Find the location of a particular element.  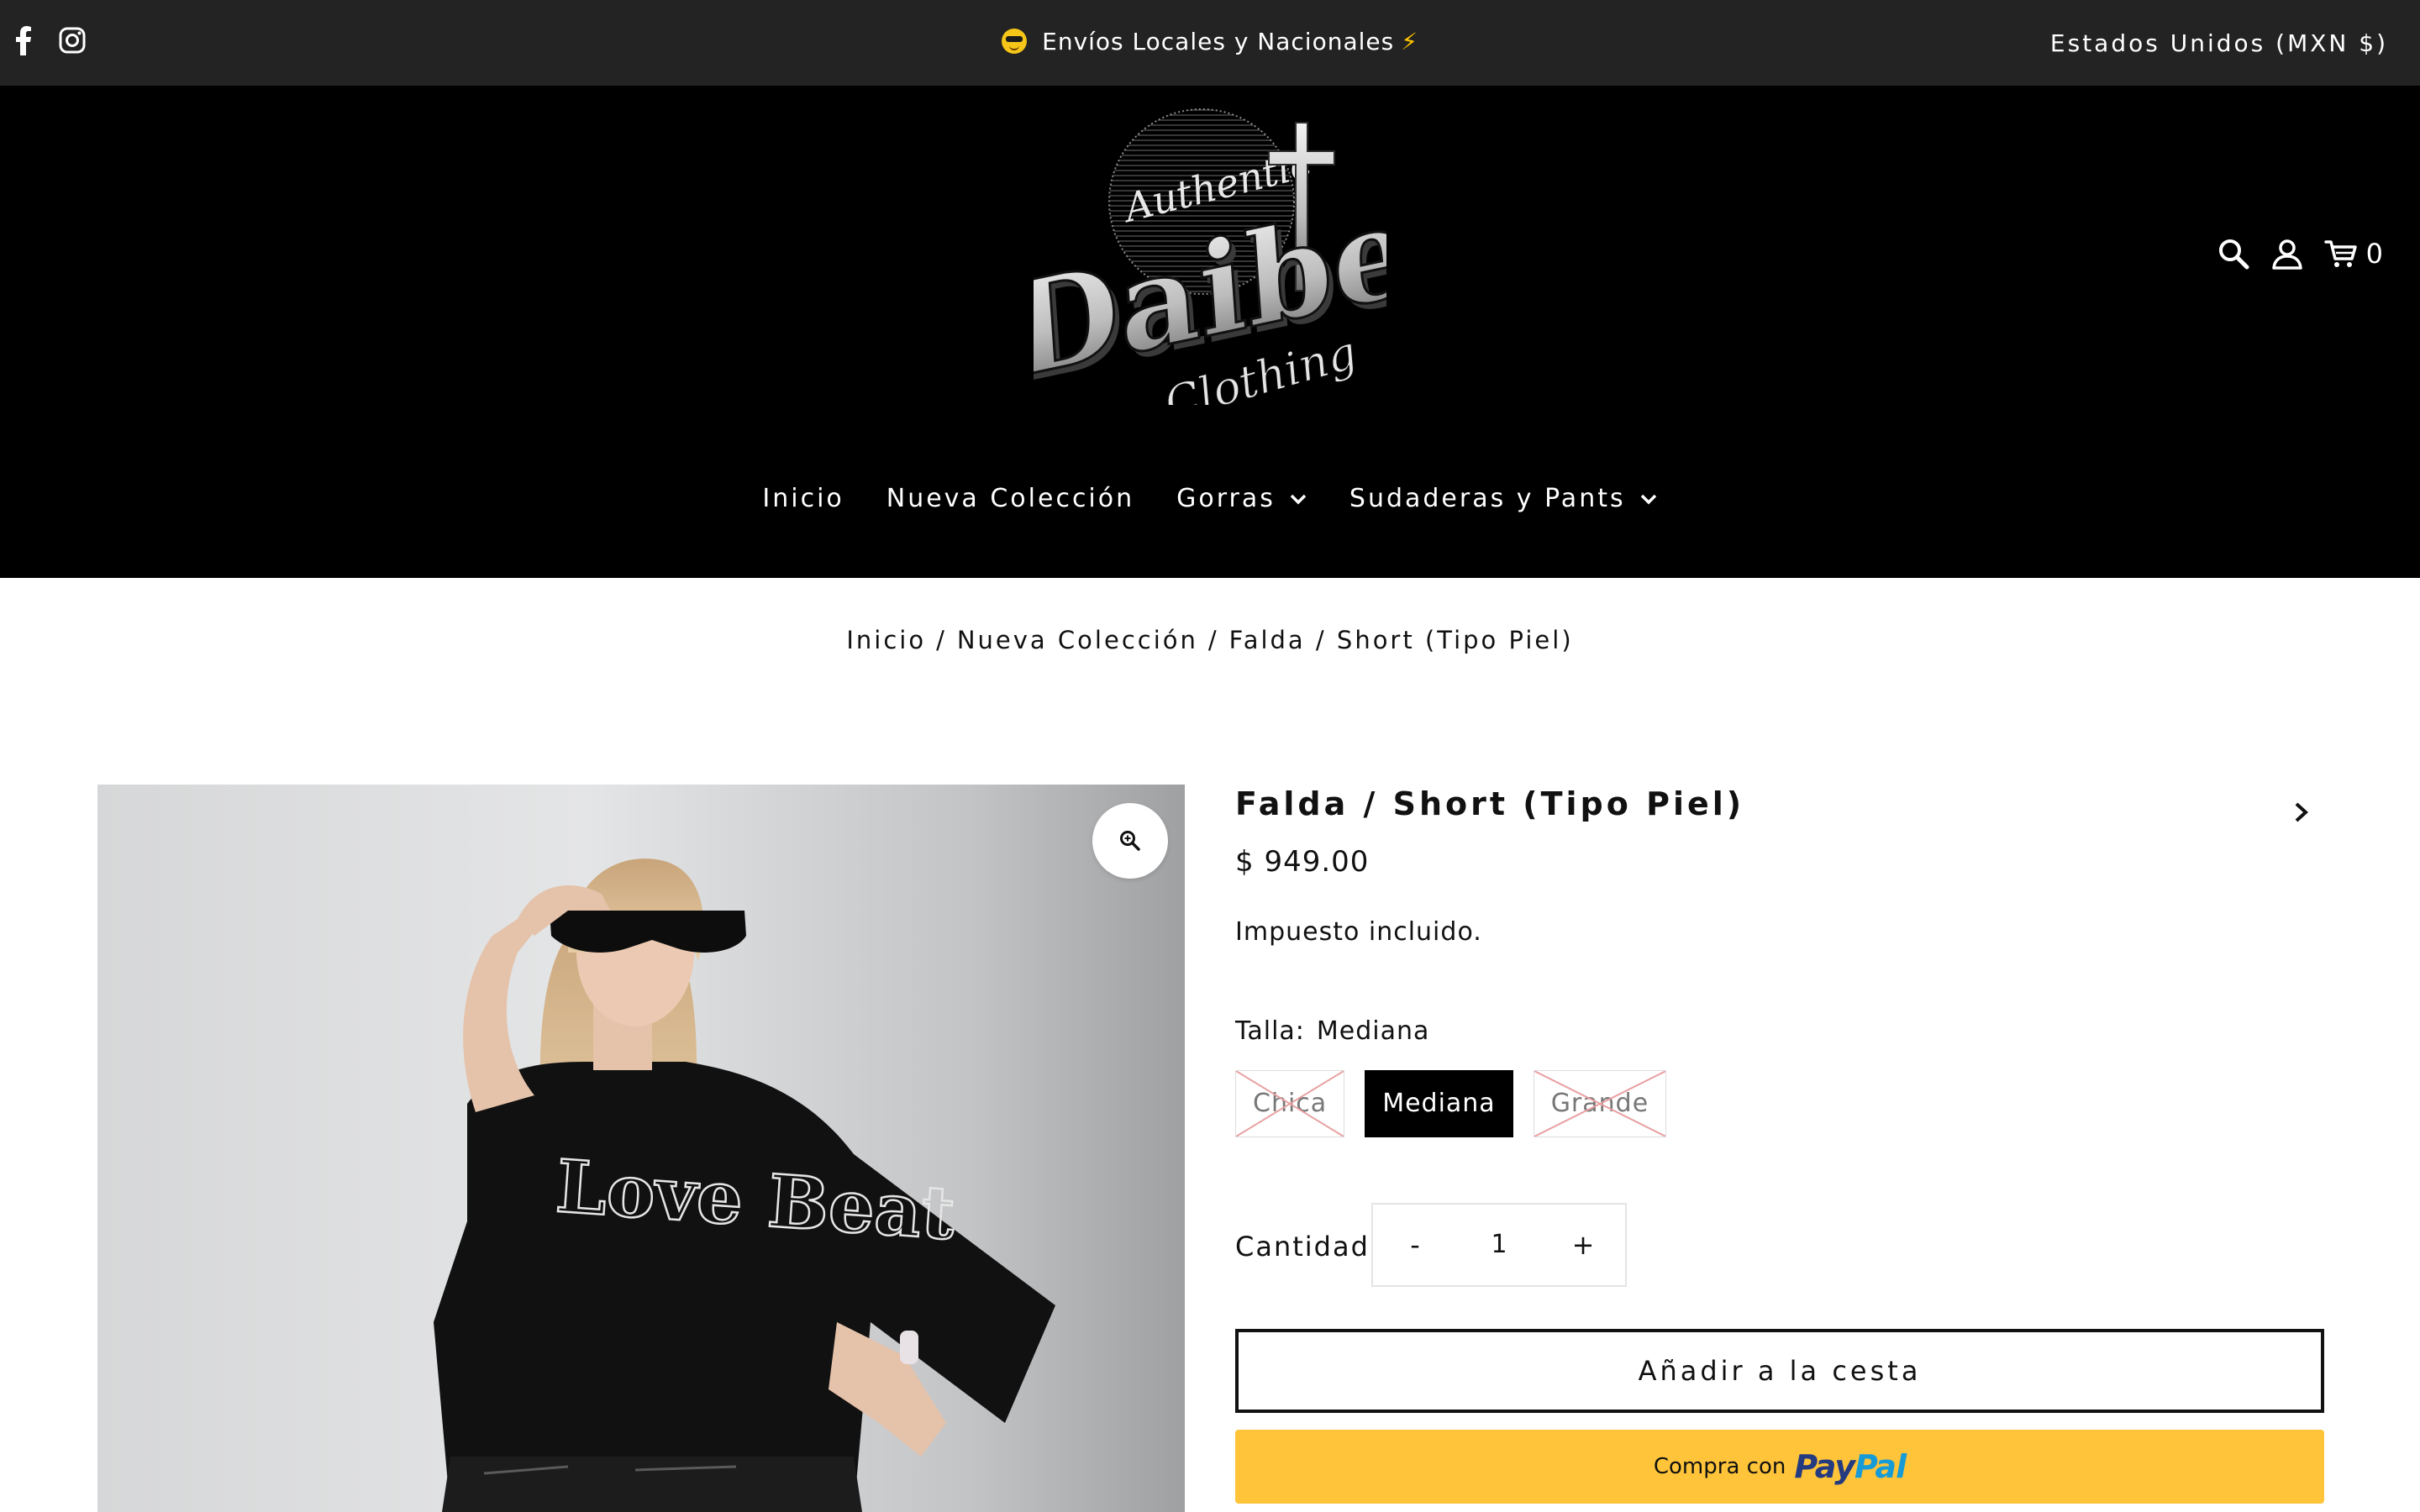

size-selected-value: Mediana is located at coordinates (1373, 1031).